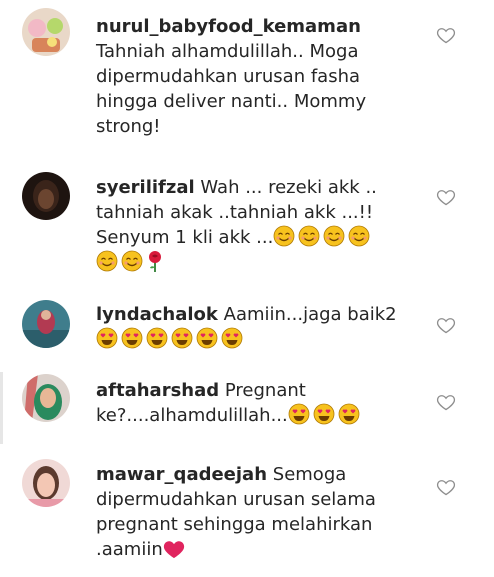 This screenshot has width=494, height=577. Describe the element at coordinates (181, 474) in the screenshot. I see `comment-username: mawar_qadeejah` at that location.